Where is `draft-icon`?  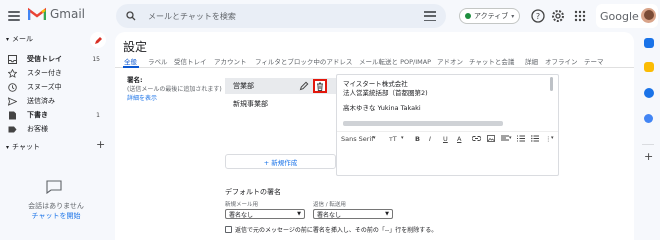
draft-icon is located at coordinates (12, 115).